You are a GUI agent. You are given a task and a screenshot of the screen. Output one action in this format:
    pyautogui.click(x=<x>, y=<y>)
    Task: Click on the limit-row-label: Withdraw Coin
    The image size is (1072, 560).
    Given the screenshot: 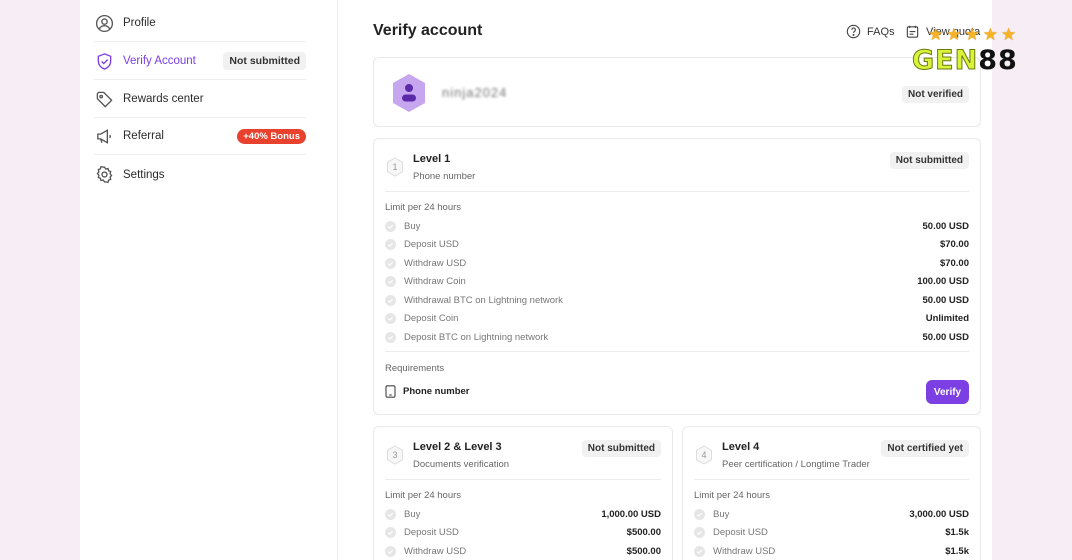 What is the action you would take?
    pyautogui.click(x=435, y=281)
    